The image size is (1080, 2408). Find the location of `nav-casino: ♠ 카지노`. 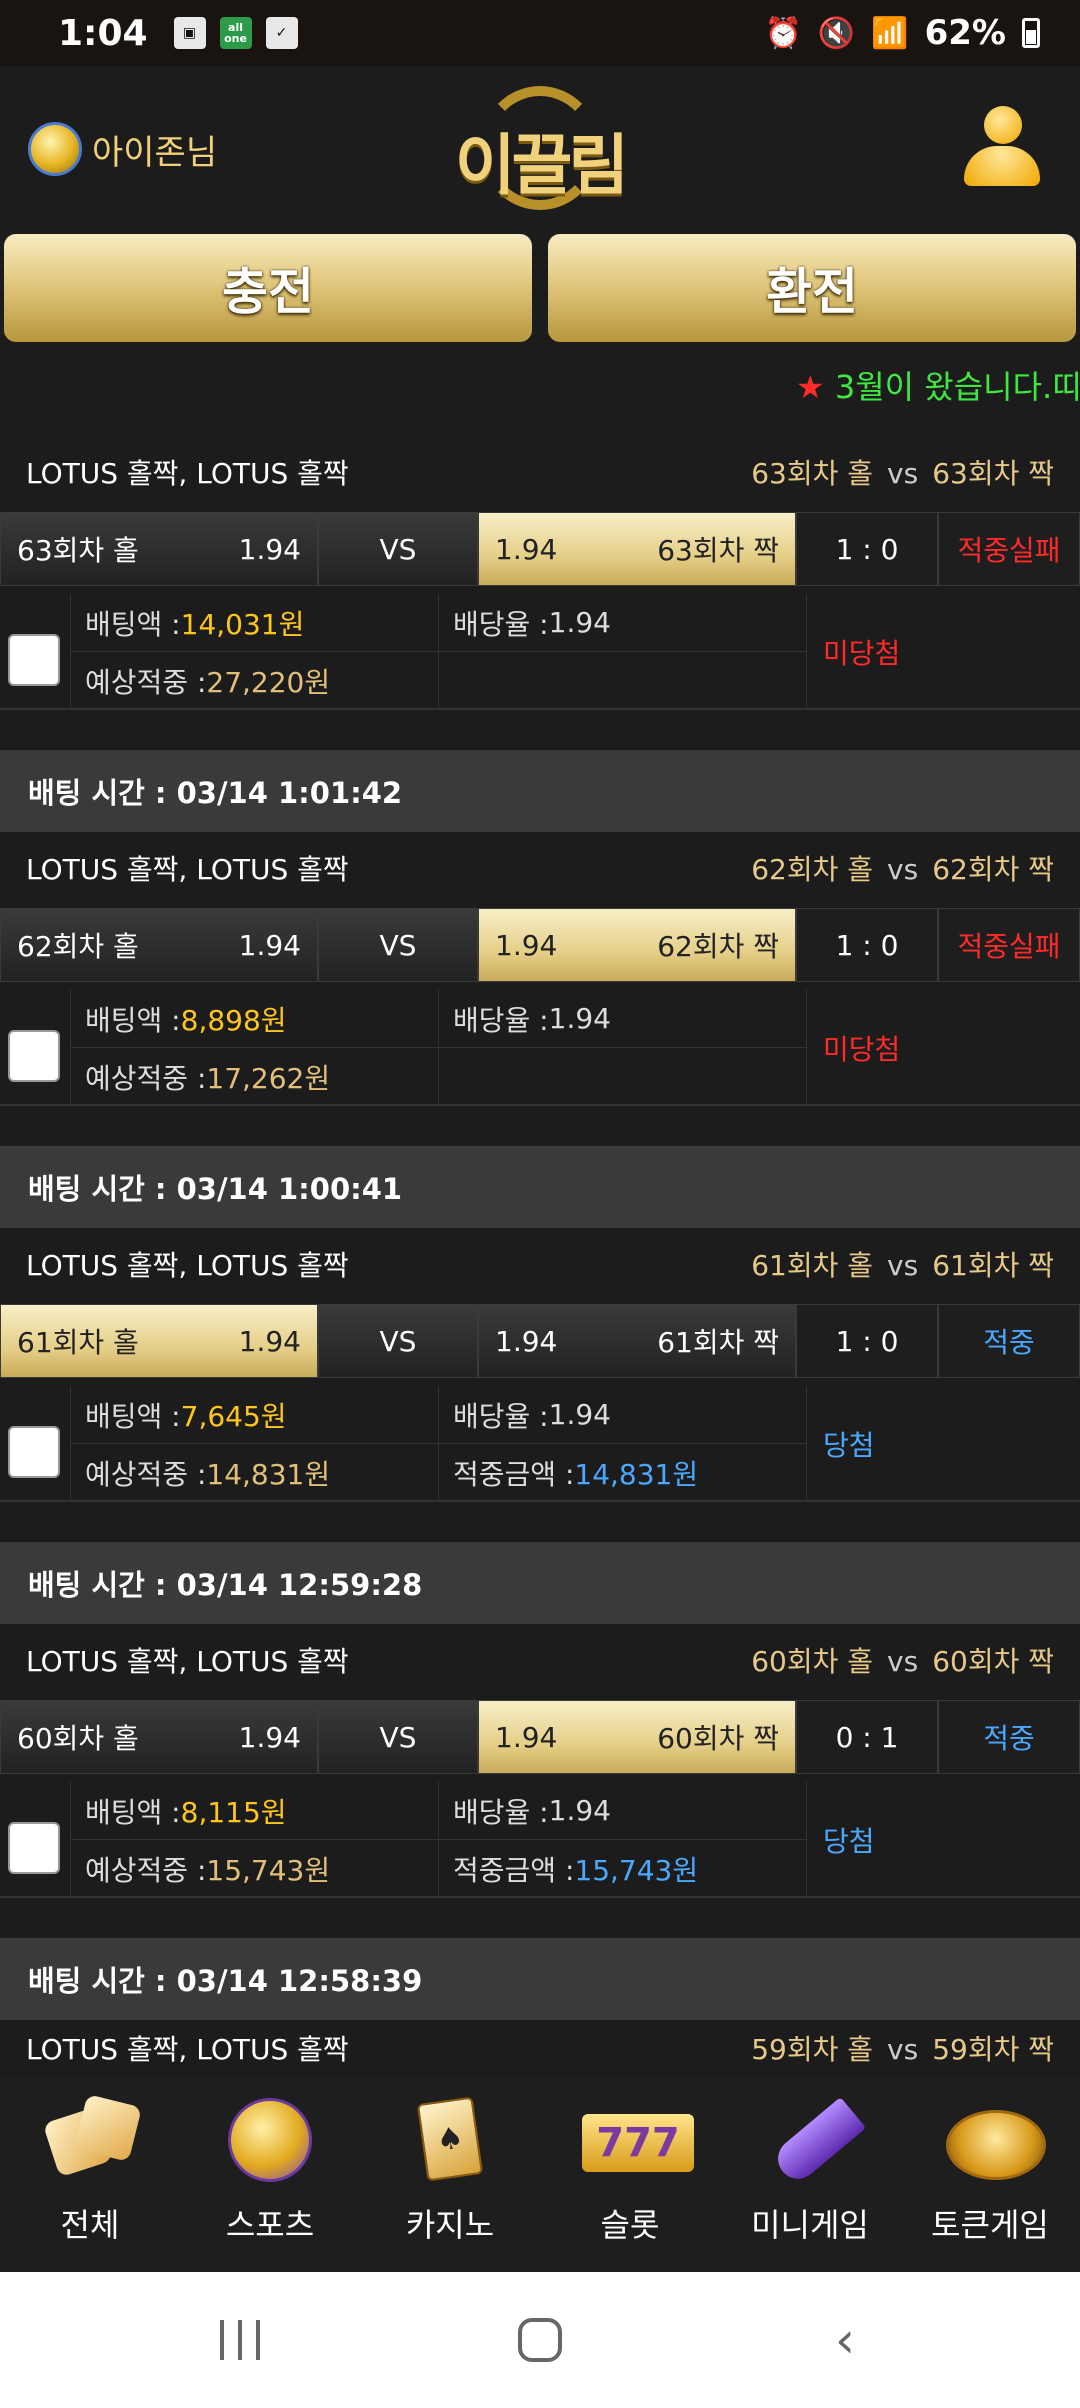

nav-casino: ♠ 카지노 is located at coordinates (450, 2174).